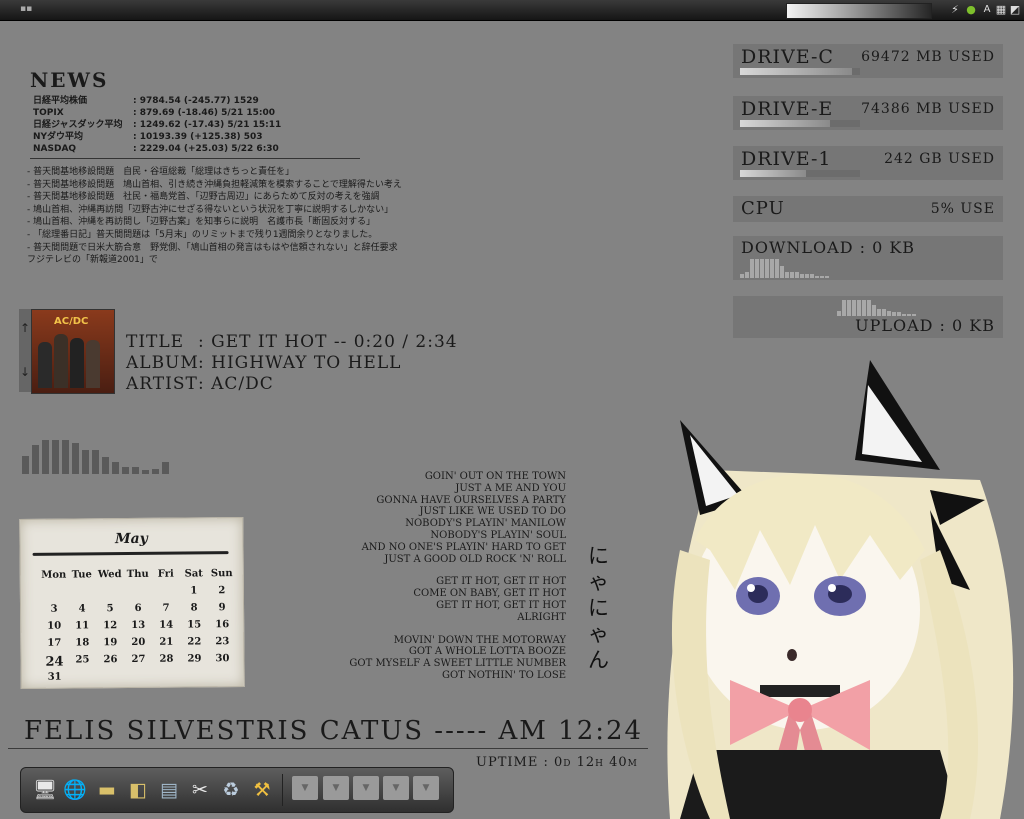  Describe the element at coordinates (231, 790) in the screenshot. I see `trash-icon: ♻` at that location.